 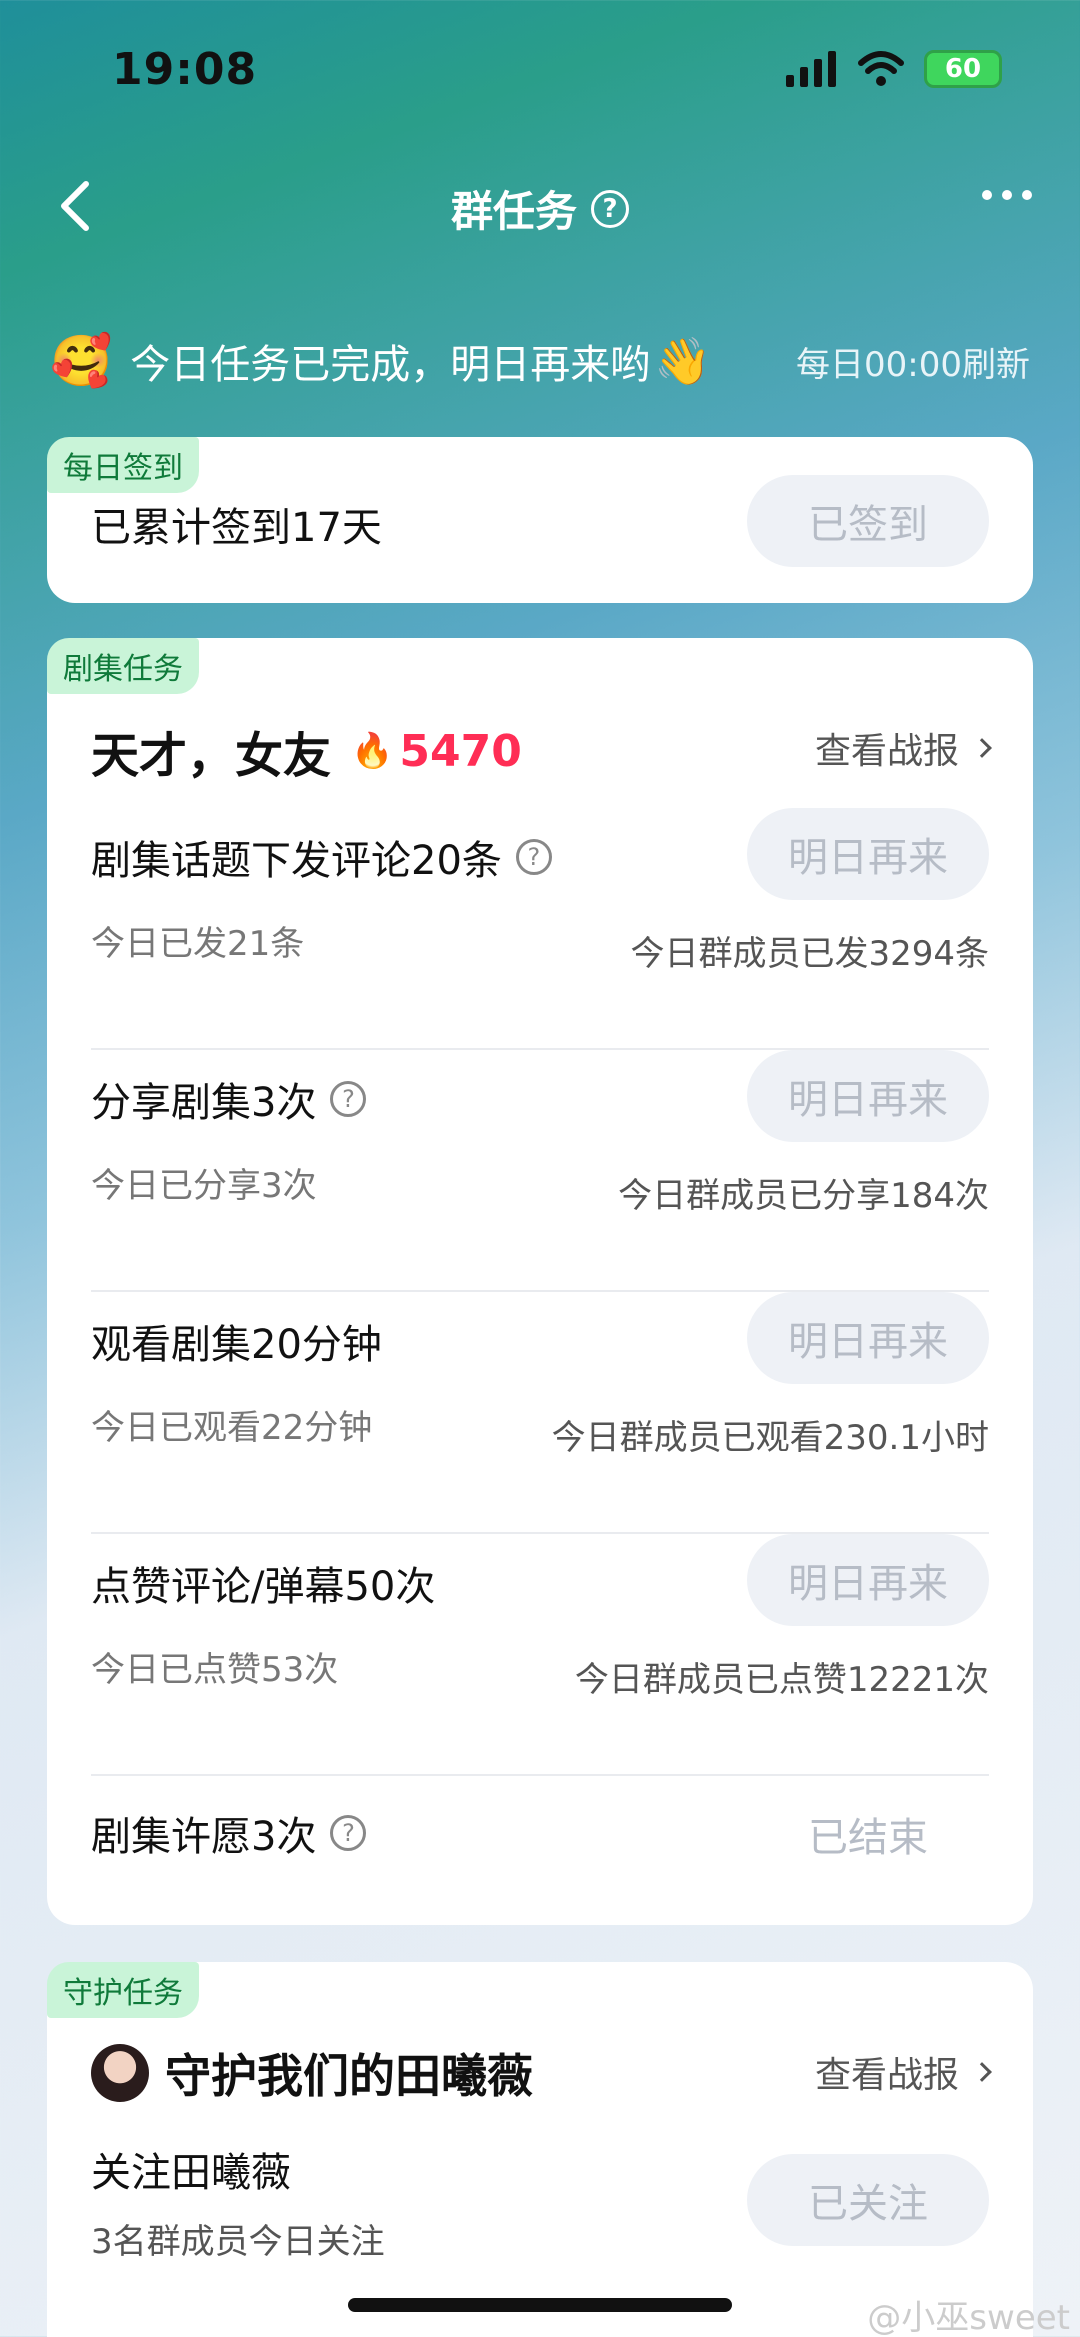 What do you see at coordinates (236, 1345) in the screenshot?
I see `task-title-text: 观看剧集20分钟` at bounding box center [236, 1345].